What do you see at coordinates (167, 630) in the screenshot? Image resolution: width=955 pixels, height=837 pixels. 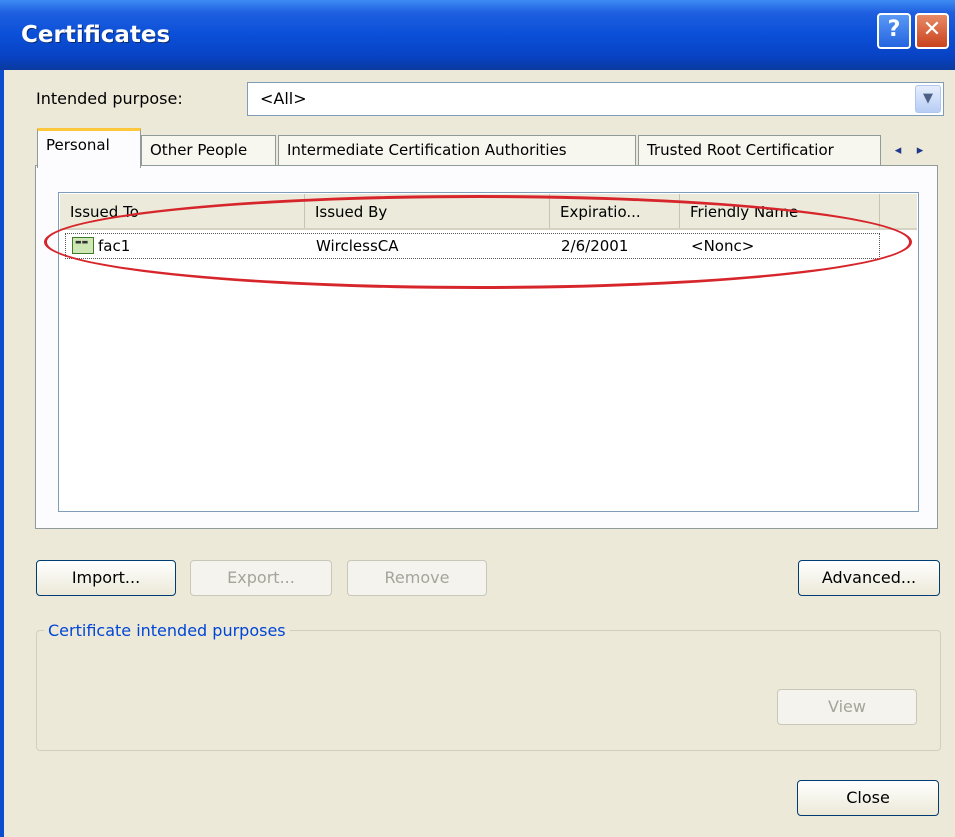 I see `purposes-group-caption: Certificate intended purposes` at bounding box center [167, 630].